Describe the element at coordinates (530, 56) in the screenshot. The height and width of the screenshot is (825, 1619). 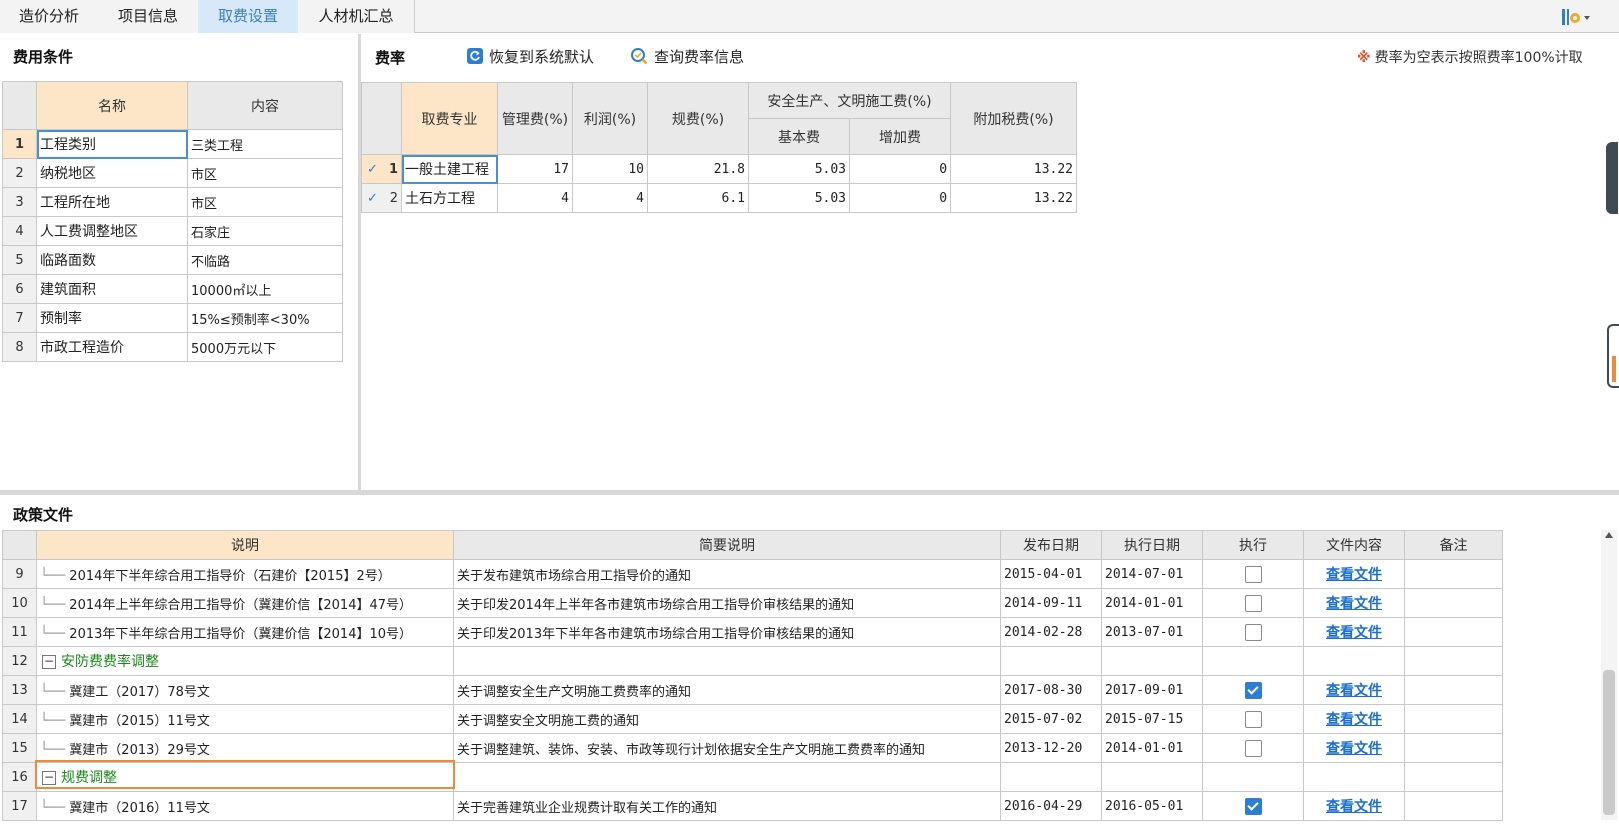
I see `restore-default-button: 恢复到系统默认` at that location.